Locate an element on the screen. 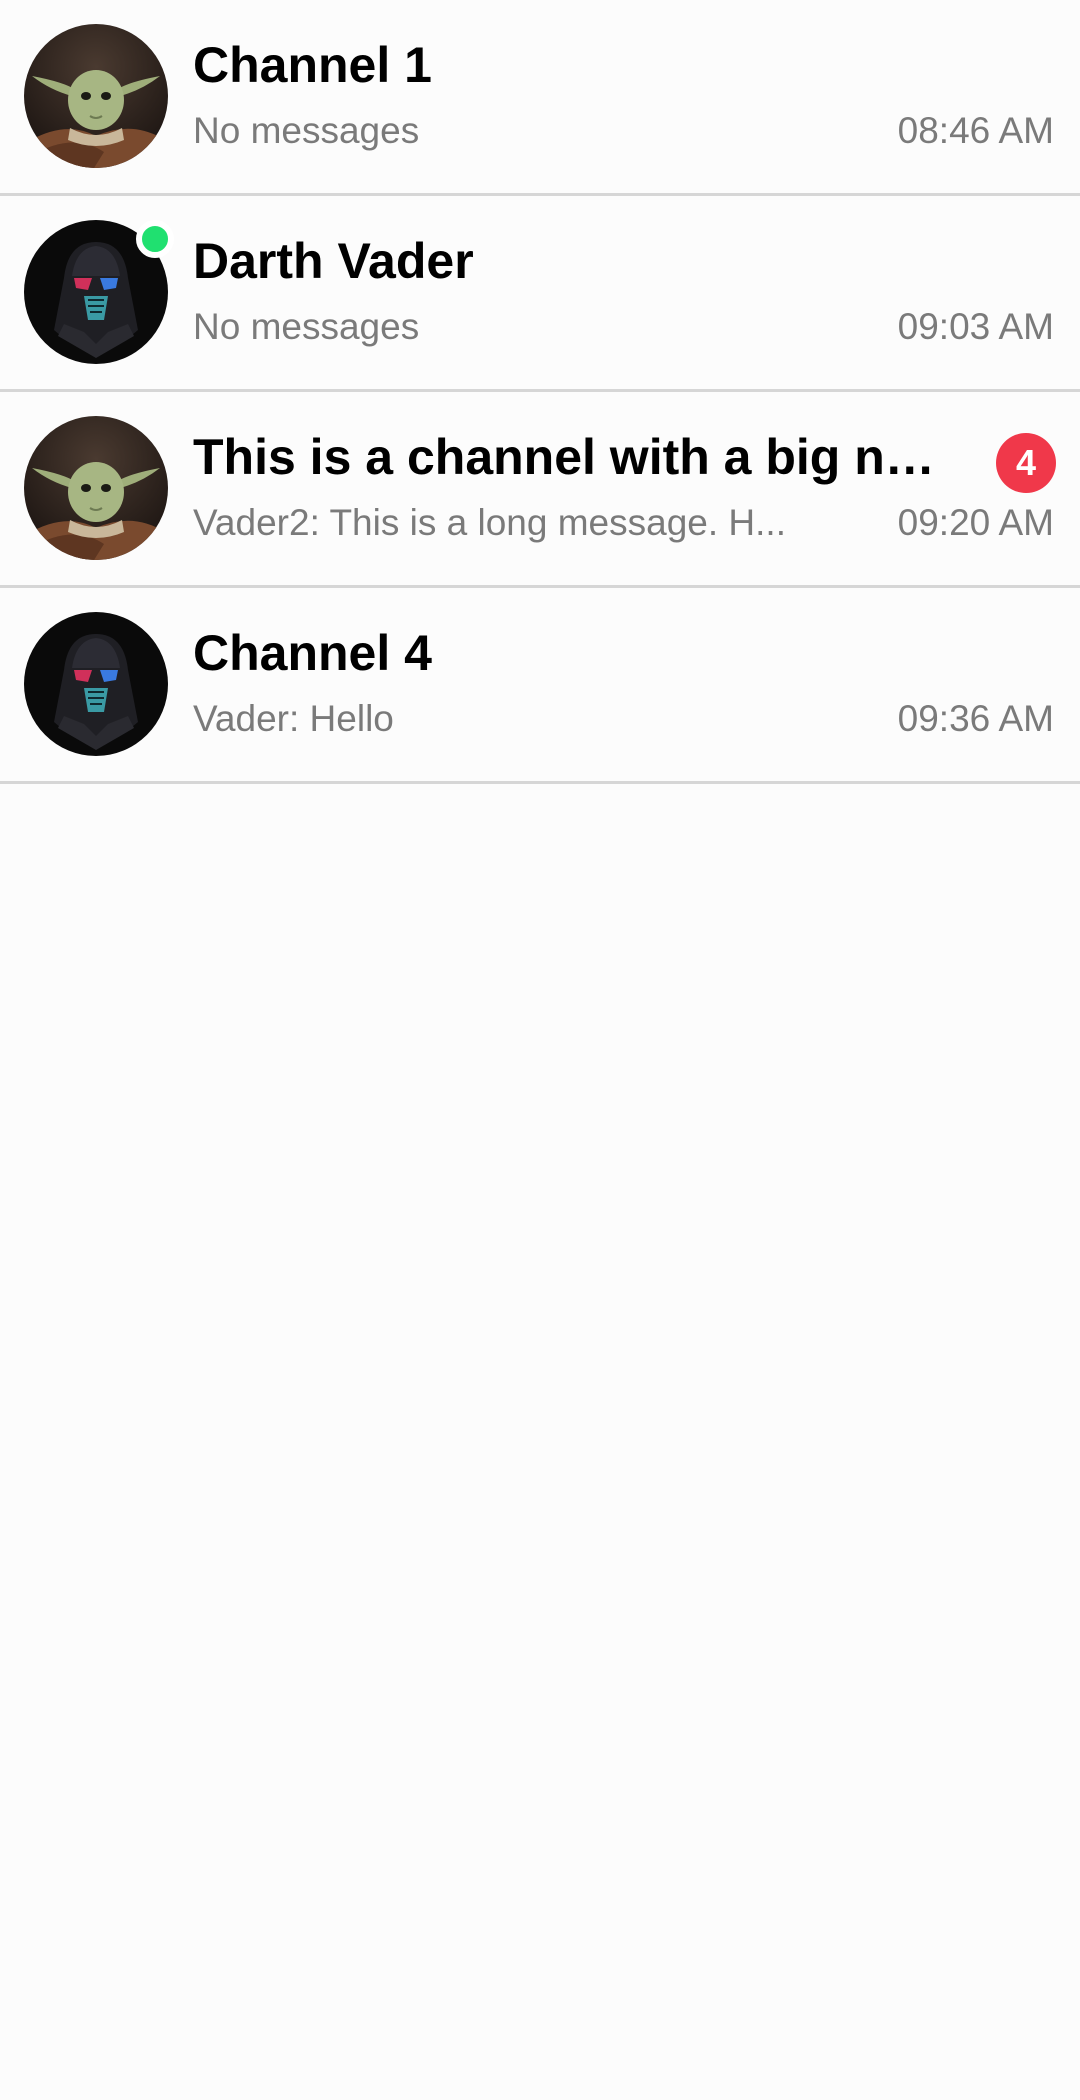 The width and height of the screenshot is (1080, 2100). channel-title: Channel 4 is located at coordinates (312, 653).